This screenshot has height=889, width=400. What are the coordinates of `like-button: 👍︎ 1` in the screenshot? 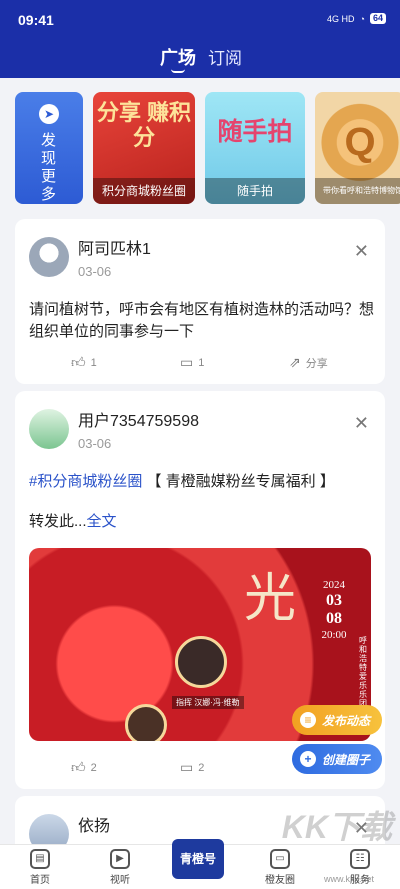 It's located at (84, 362).